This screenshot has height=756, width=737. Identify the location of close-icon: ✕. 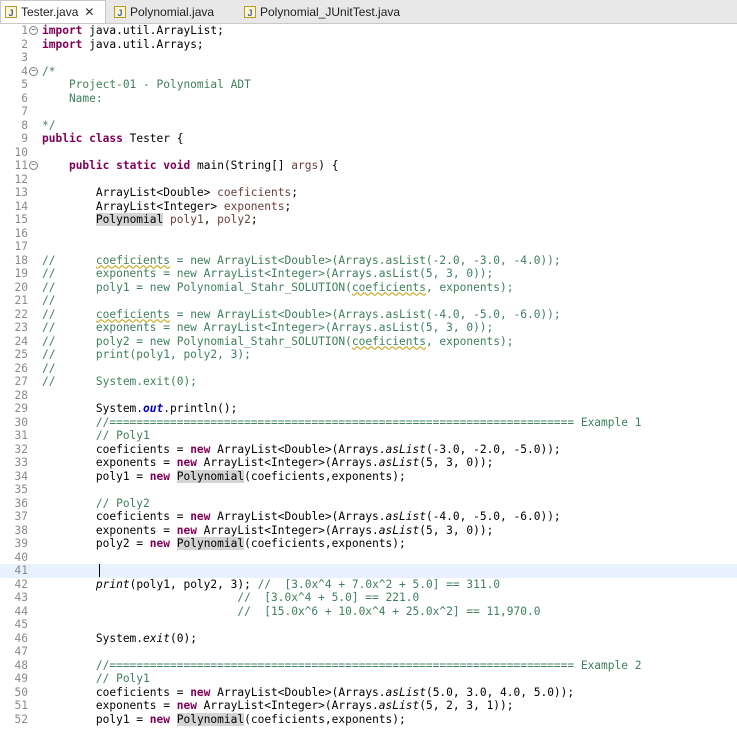
(89, 12).